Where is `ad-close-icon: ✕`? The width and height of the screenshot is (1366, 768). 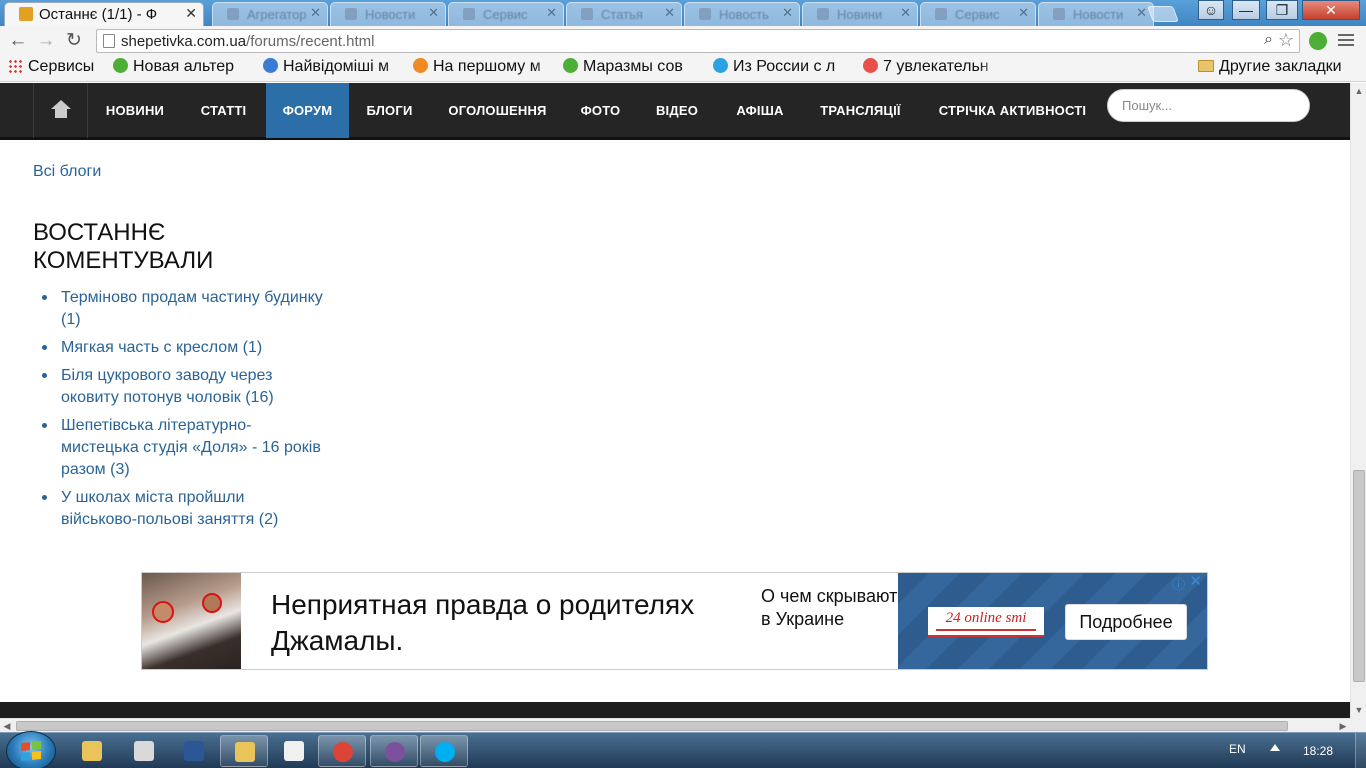 ad-close-icon: ✕ is located at coordinates (1195, 581).